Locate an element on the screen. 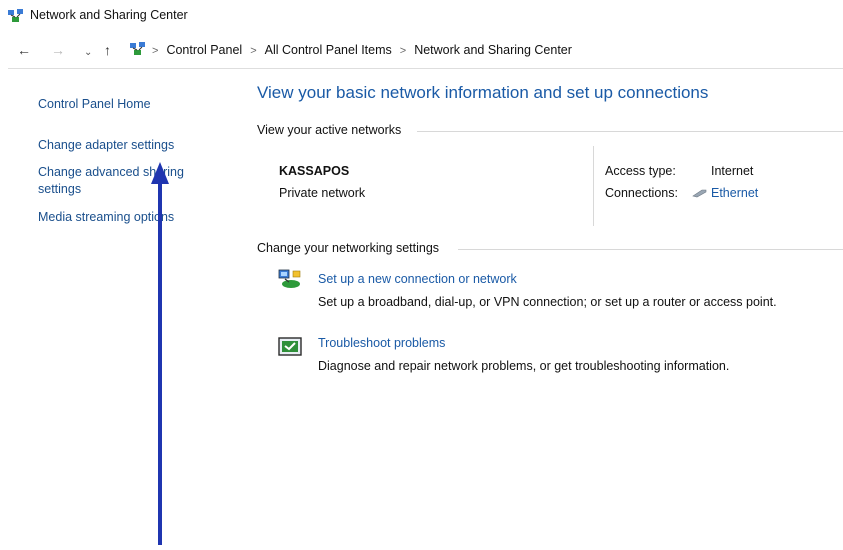 This screenshot has width=843, height=550. address-divider is located at coordinates (425, 68).